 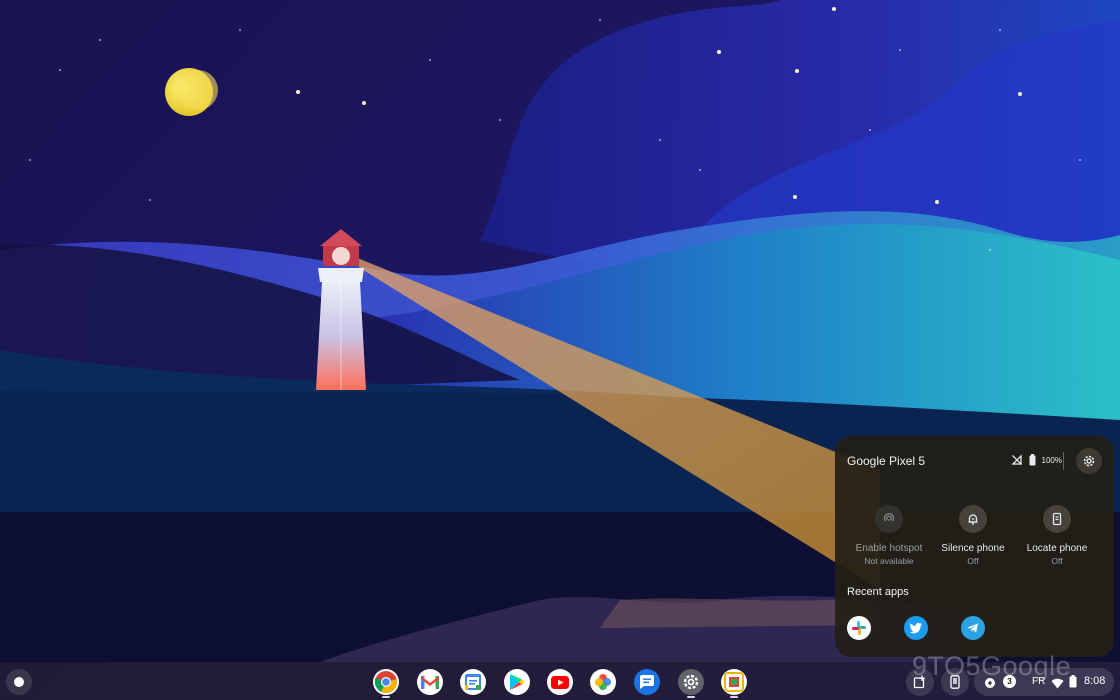 I want to click on settings-app, so click(x=691, y=682).